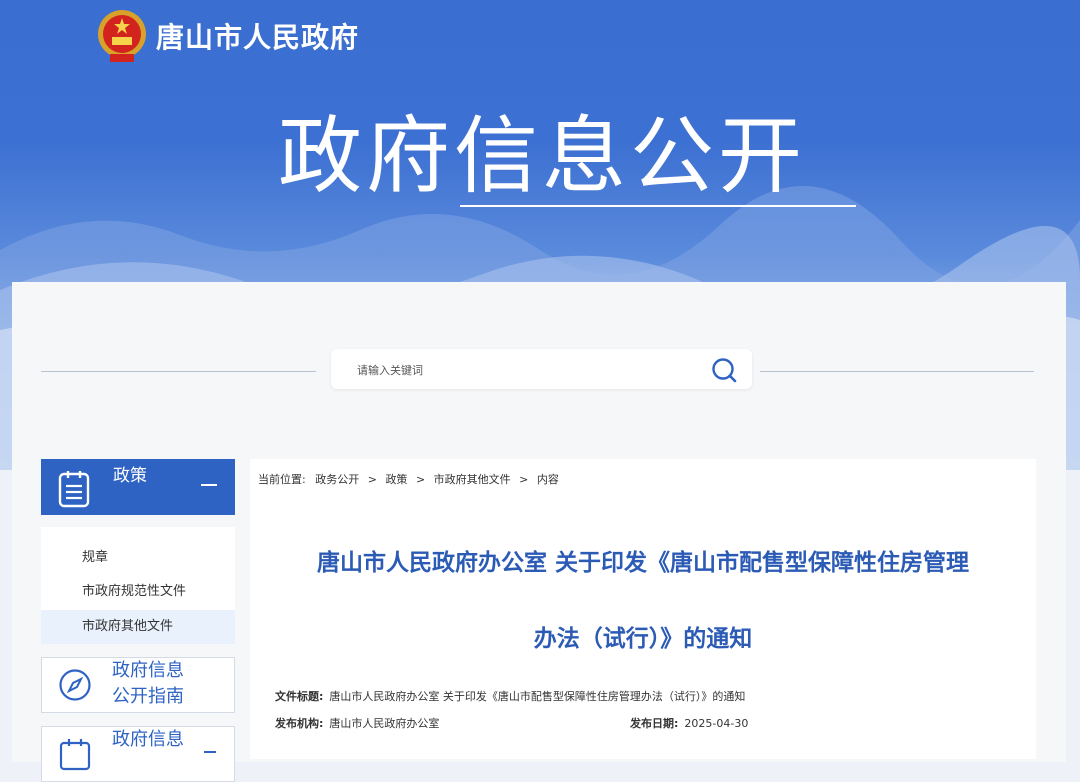  I want to click on sidebar-menu: 规章 市政府规范性文件 市政府其他文件, so click(138, 585).